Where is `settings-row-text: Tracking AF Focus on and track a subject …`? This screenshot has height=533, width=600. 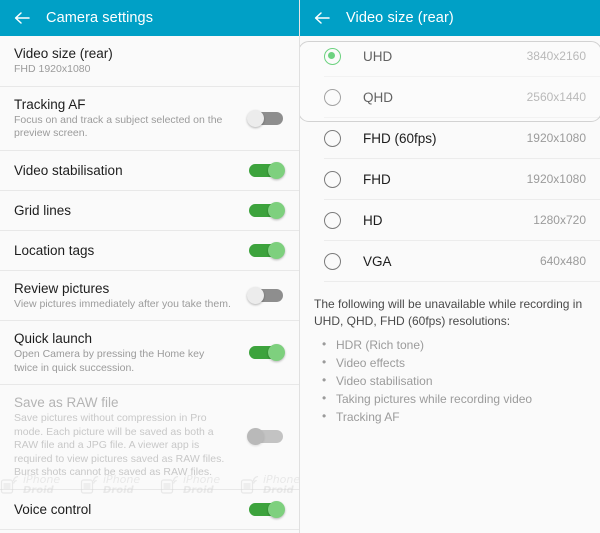 settings-row-text: Tracking AF Focus on and track a subject … is located at coordinates (126, 118).